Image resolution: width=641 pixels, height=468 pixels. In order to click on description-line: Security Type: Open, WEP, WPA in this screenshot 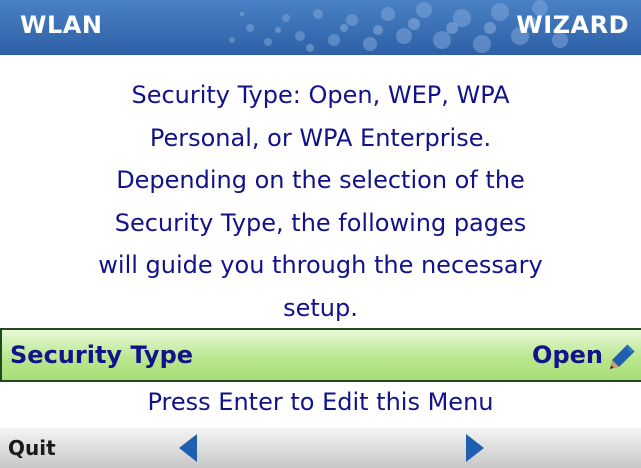, I will do `click(320, 95)`.